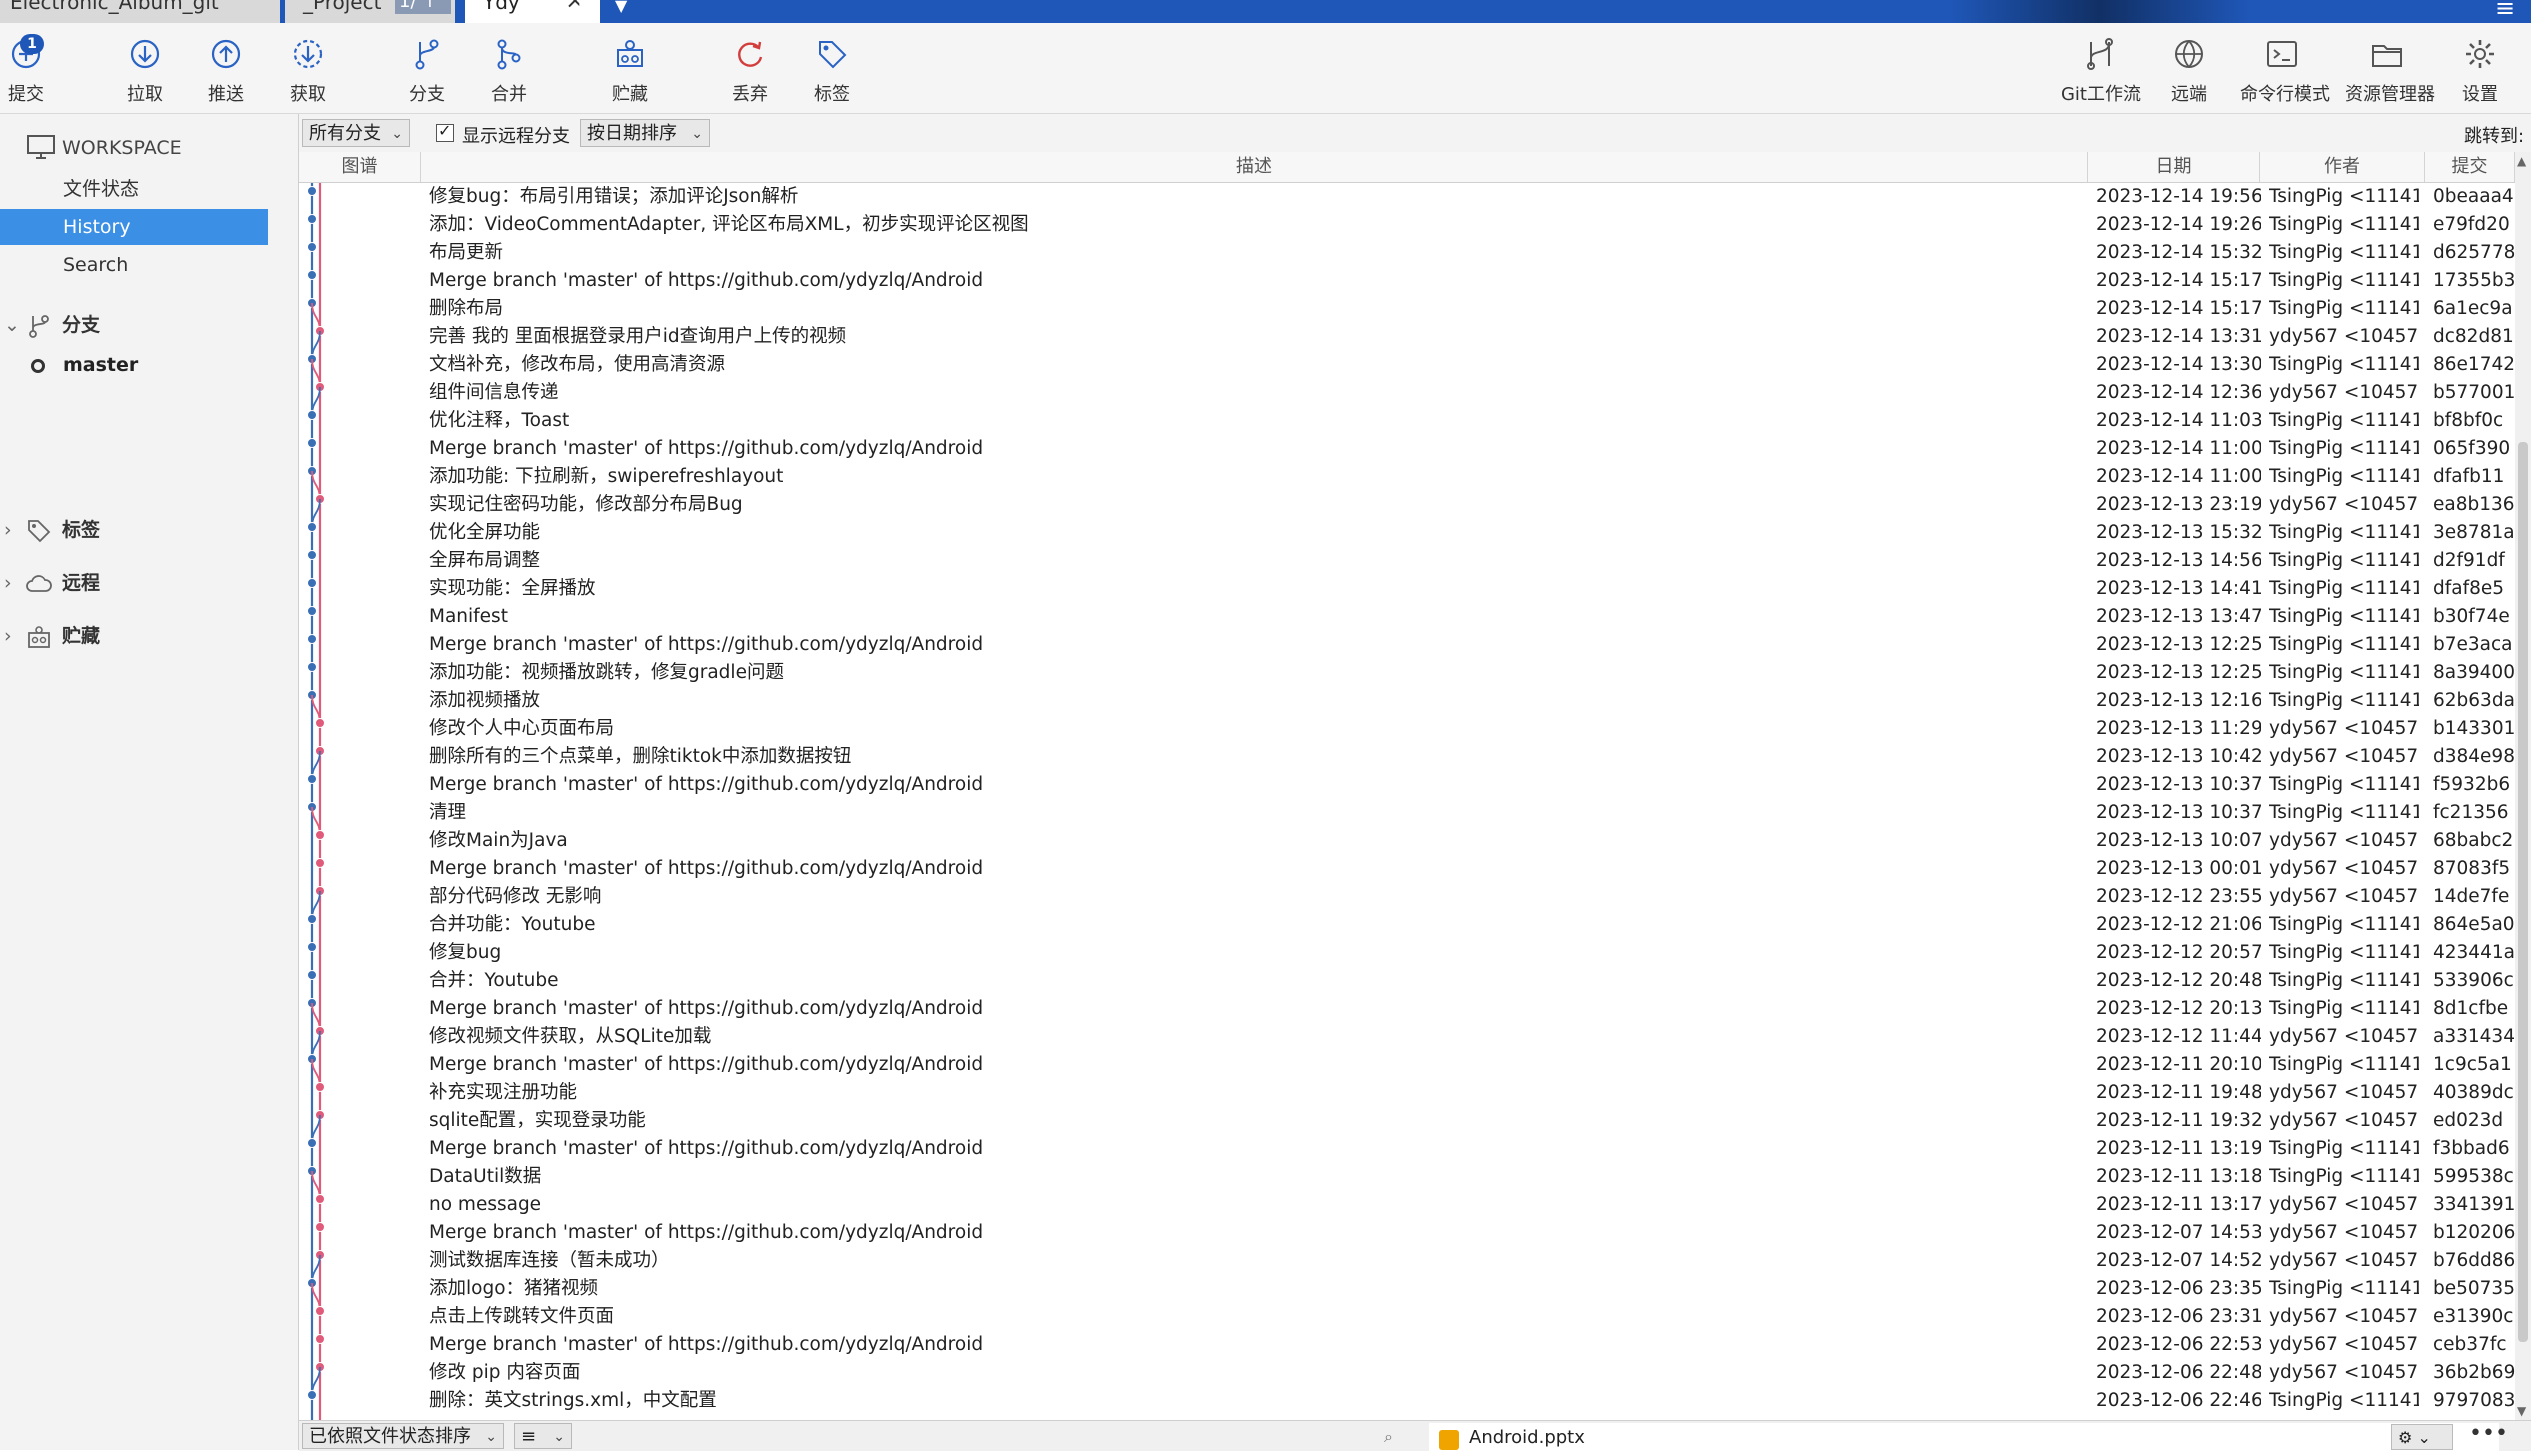 Image resolution: width=2531 pixels, height=1451 pixels. Describe the element at coordinates (134, 189) in the screenshot. I see `sidebar-item-file-status: 文件状态` at that location.